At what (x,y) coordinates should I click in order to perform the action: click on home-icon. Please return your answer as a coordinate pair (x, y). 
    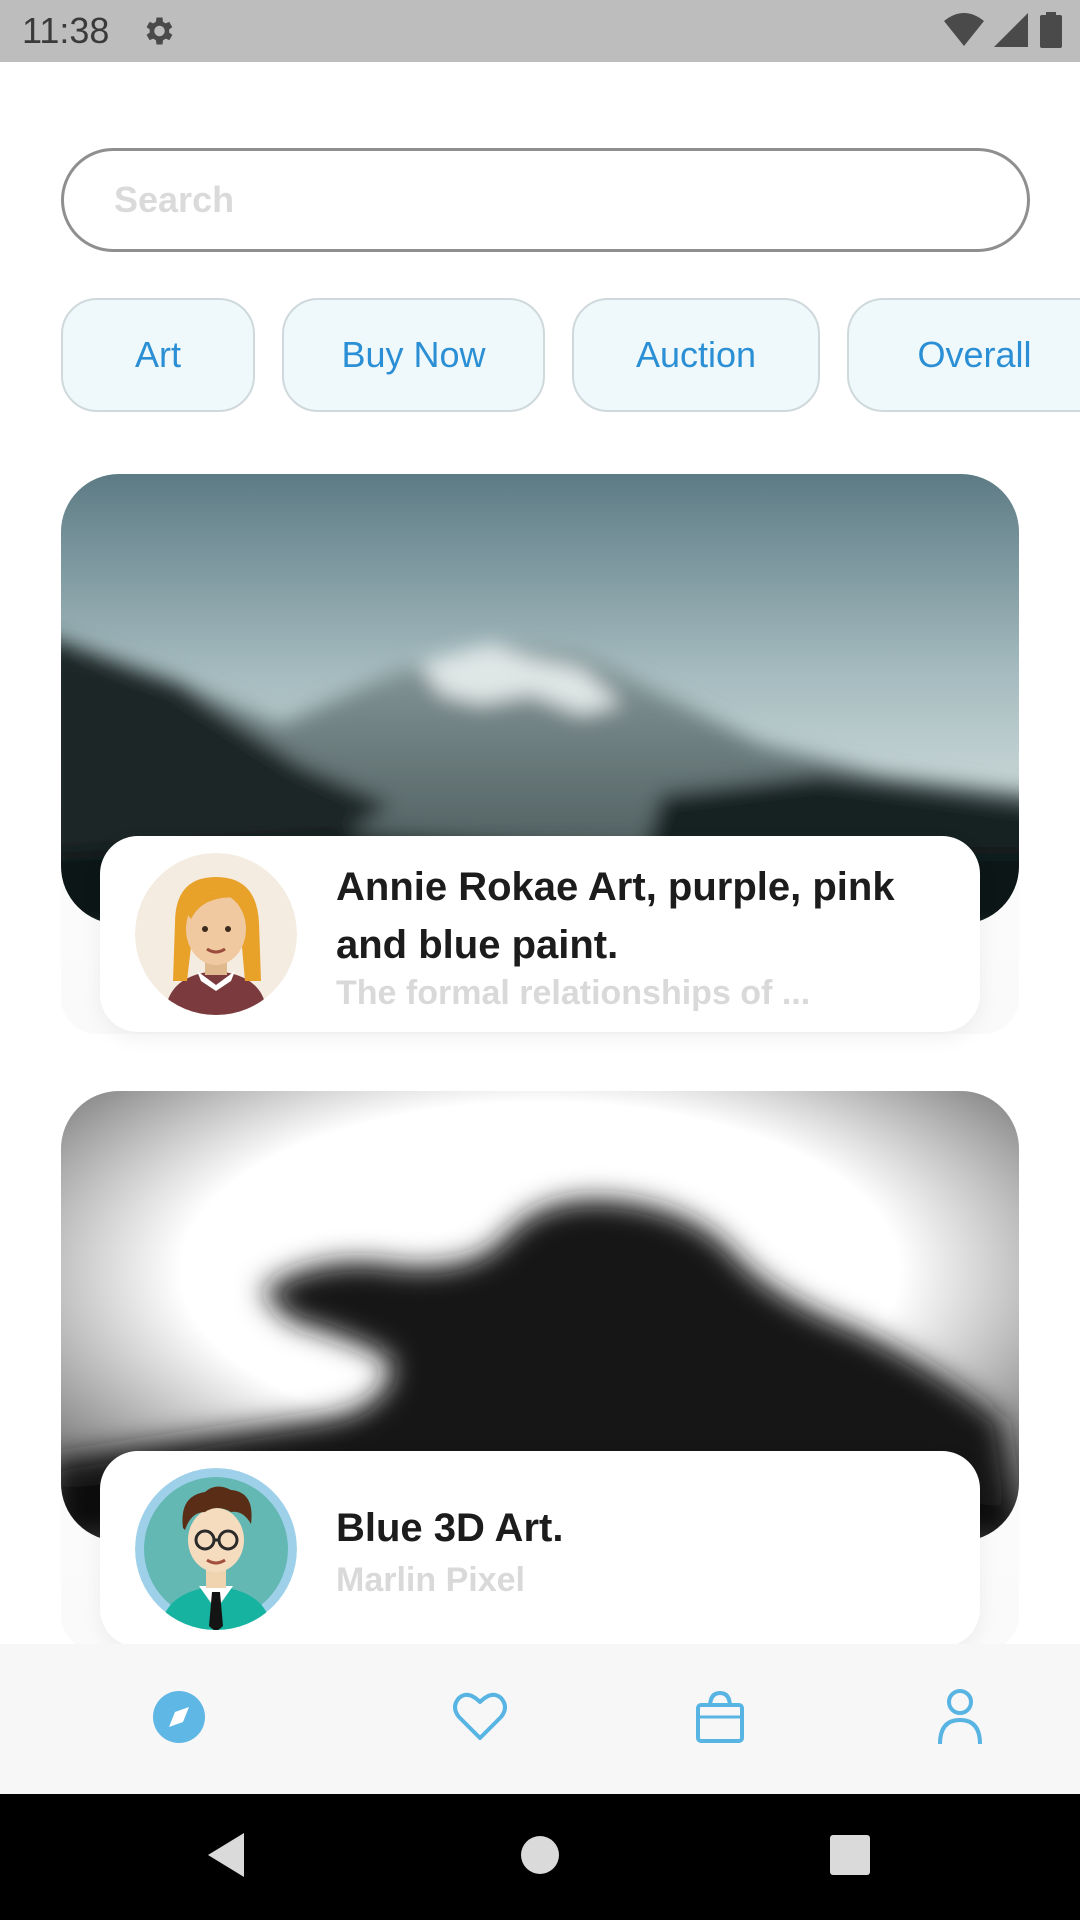
    Looking at the image, I should click on (540, 1857).